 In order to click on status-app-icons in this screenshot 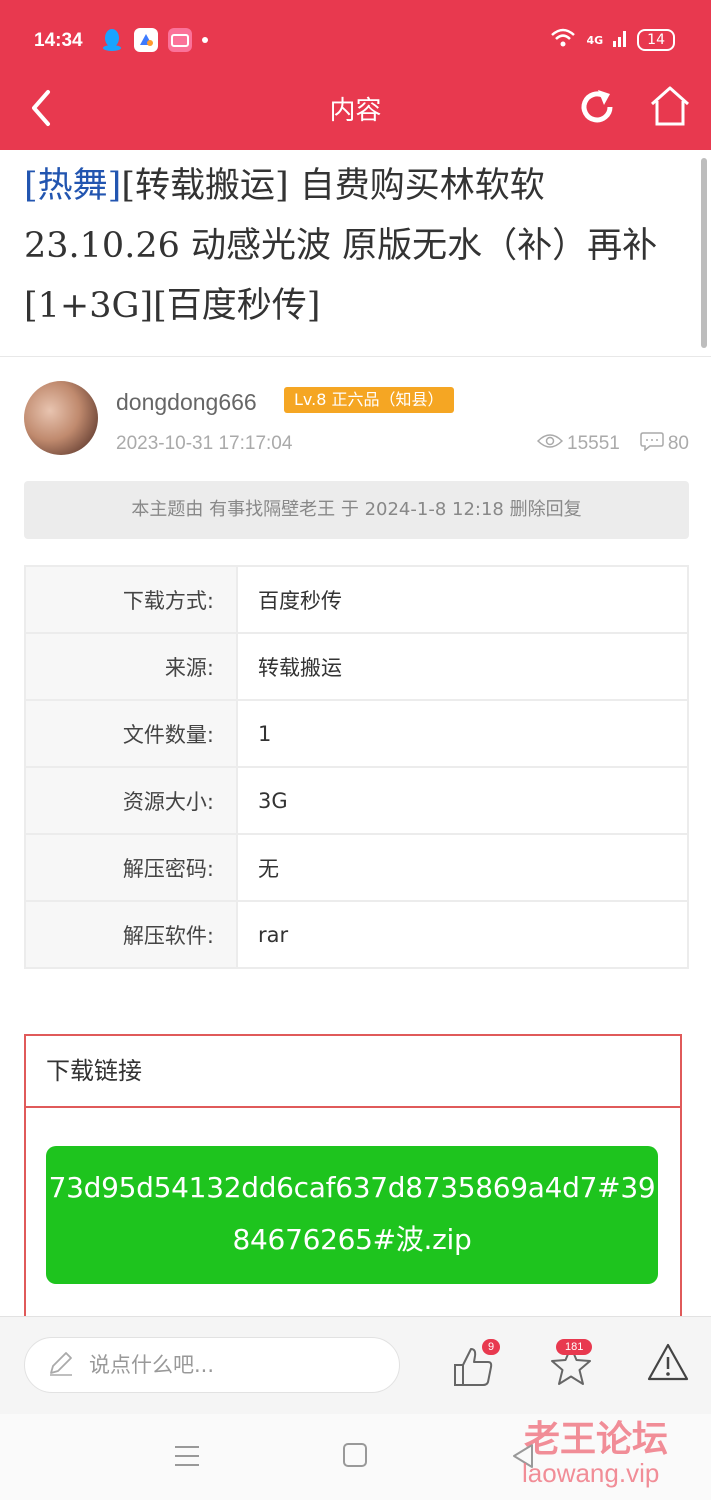, I will do `click(154, 40)`.